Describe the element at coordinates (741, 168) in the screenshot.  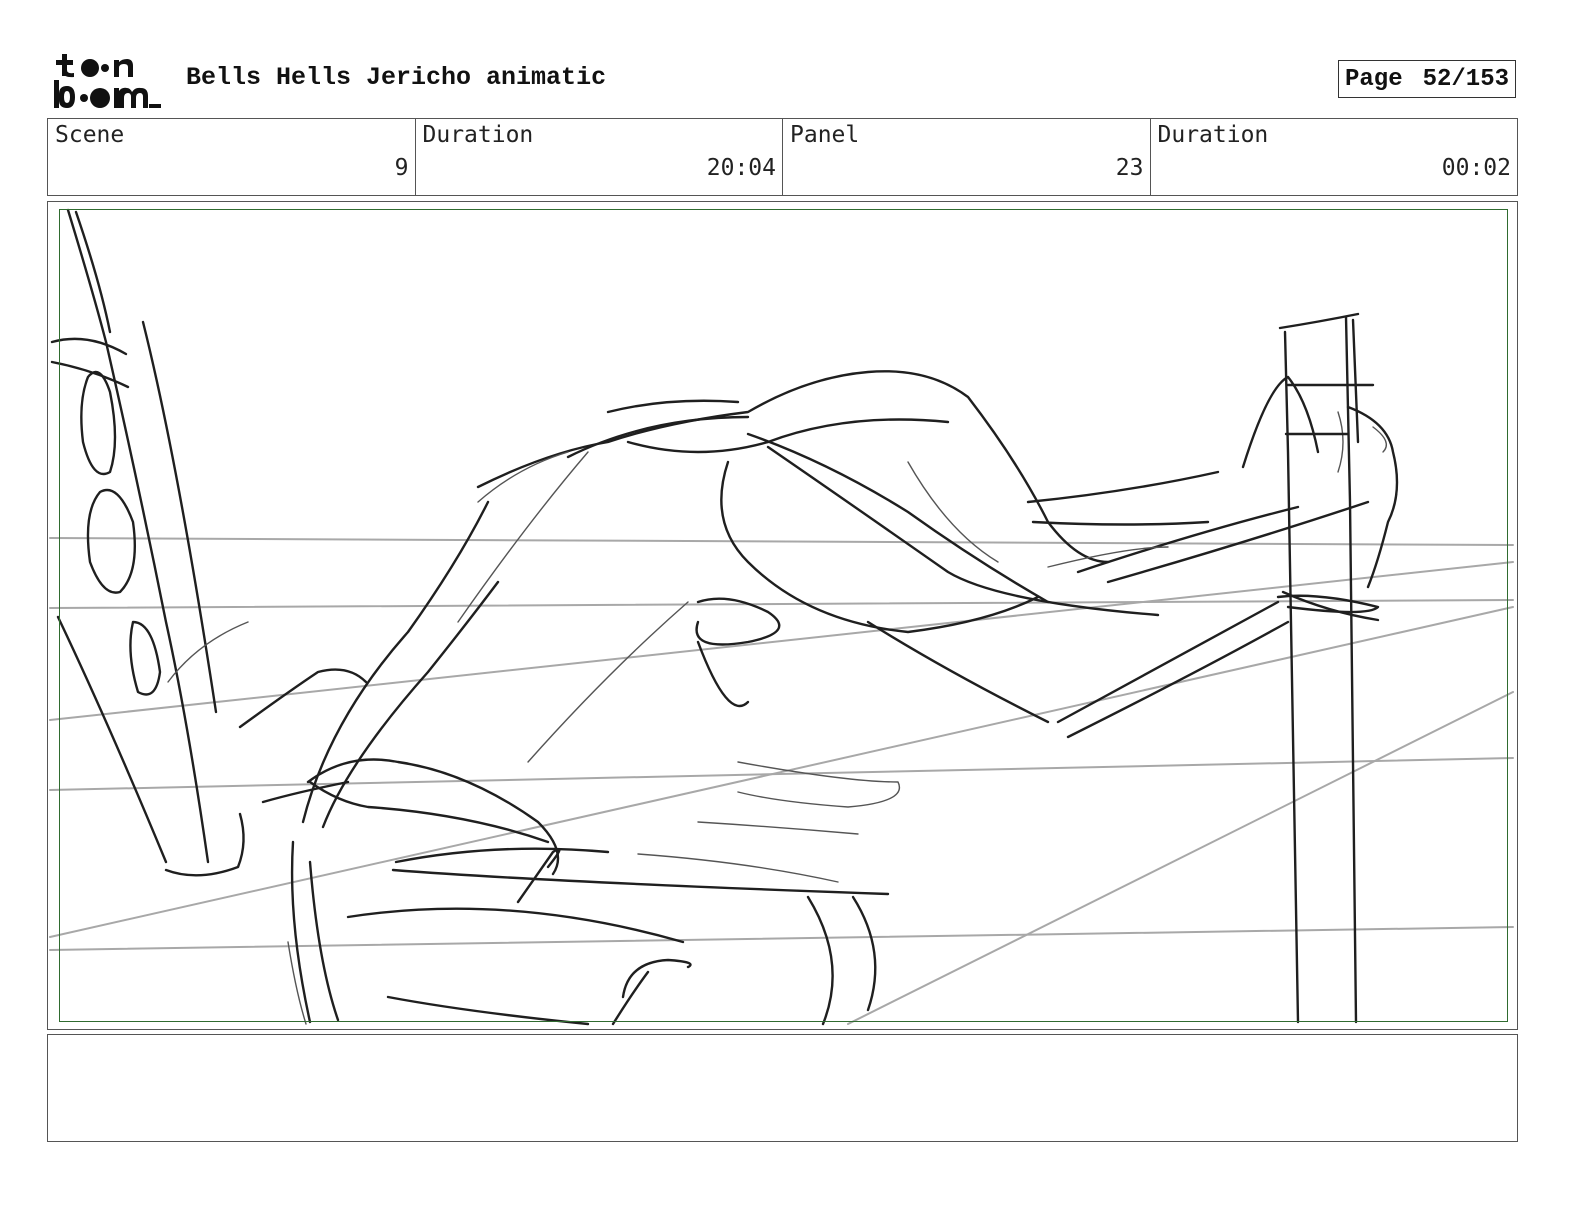
I see `scene-duration-value: 20:04` at that location.